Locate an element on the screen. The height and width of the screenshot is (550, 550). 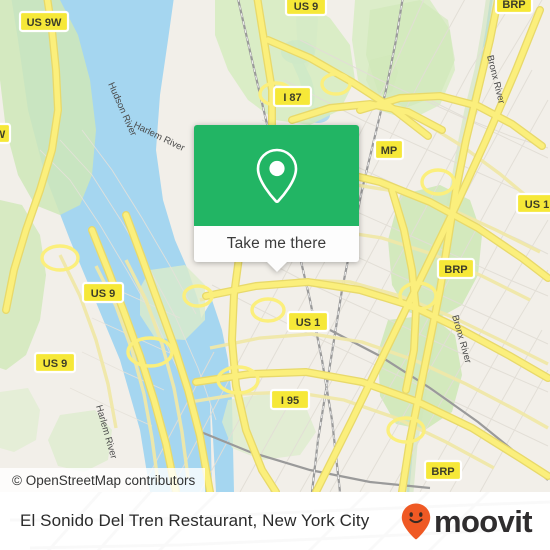
map-attribution: © OpenStreetMap contributors is located at coordinates (103, 480).